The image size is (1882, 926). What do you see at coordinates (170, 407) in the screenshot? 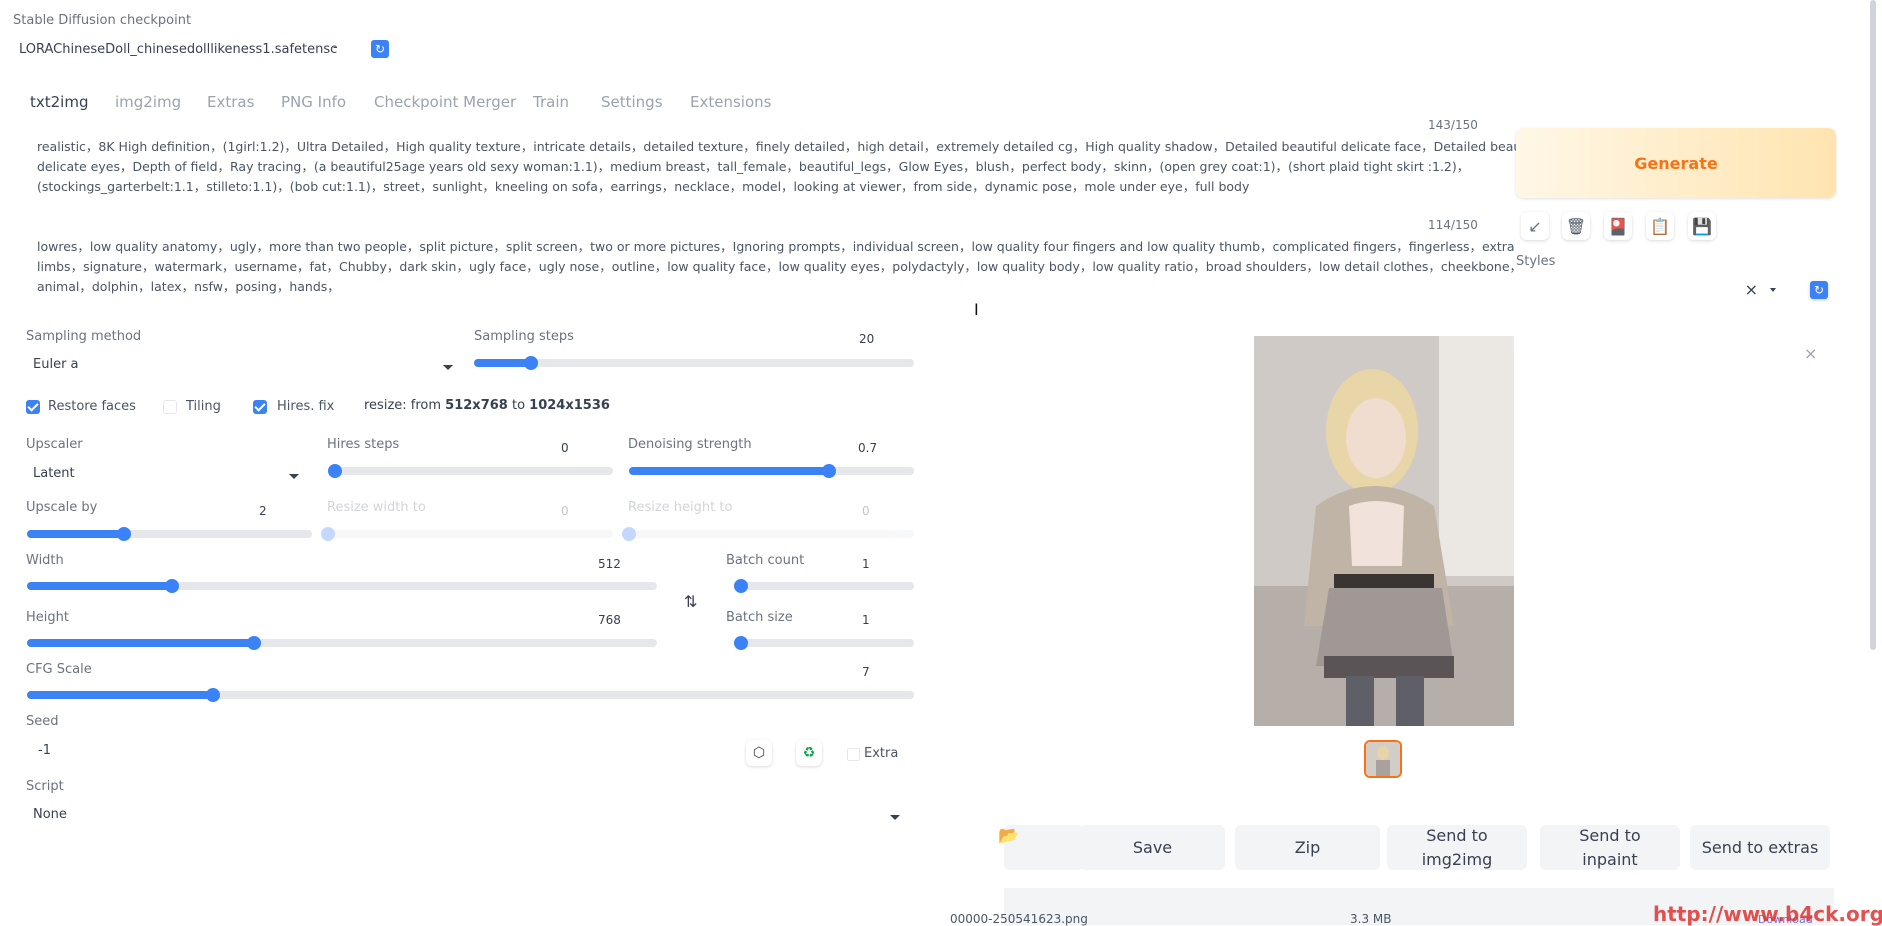
I see `tiling-checkbox` at bounding box center [170, 407].